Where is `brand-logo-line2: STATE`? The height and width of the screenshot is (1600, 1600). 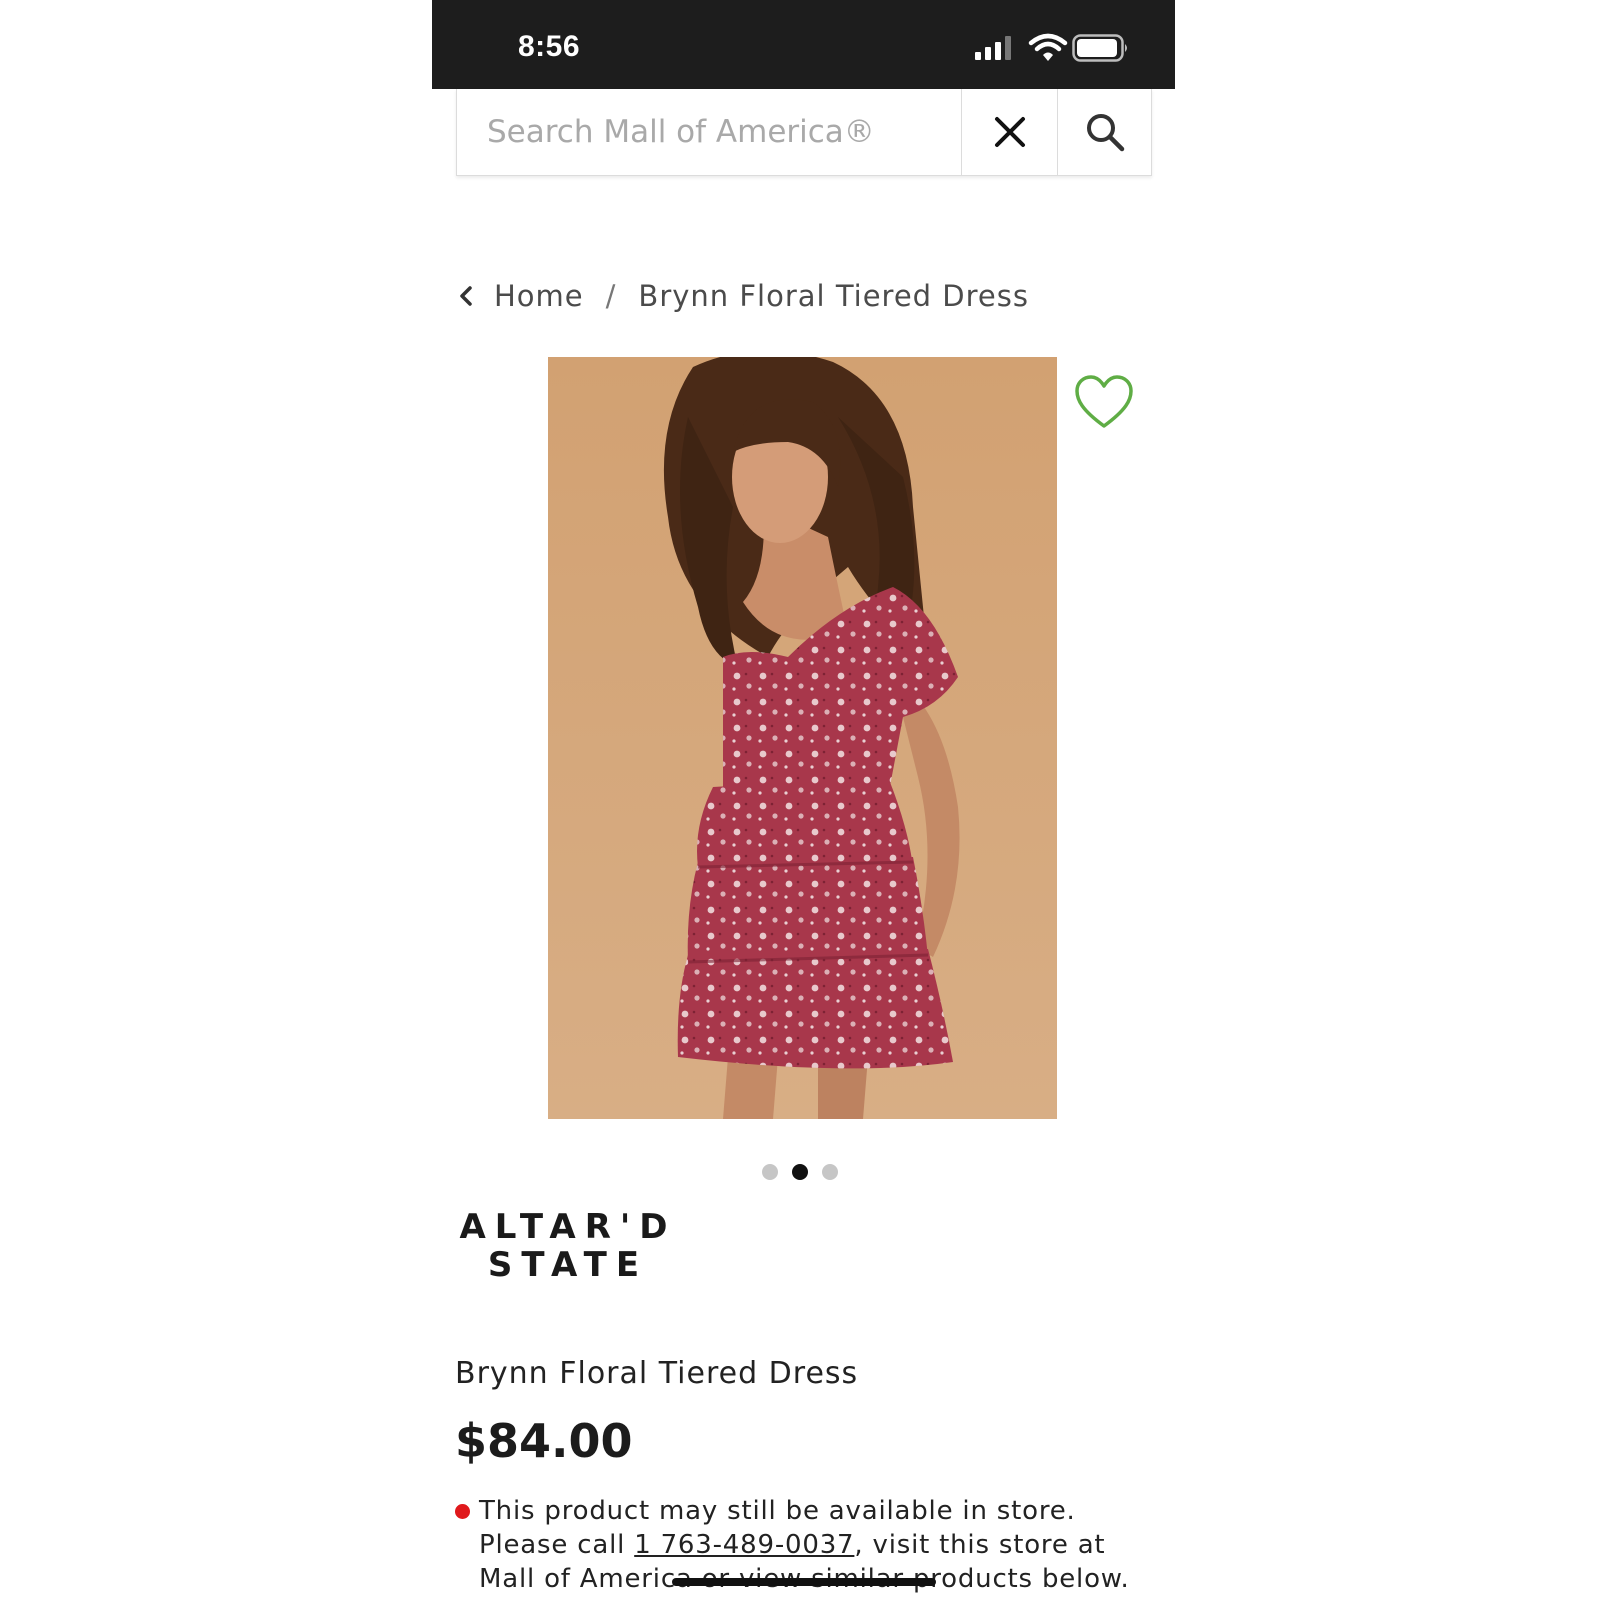 brand-logo-line2: STATE is located at coordinates (568, 1265).